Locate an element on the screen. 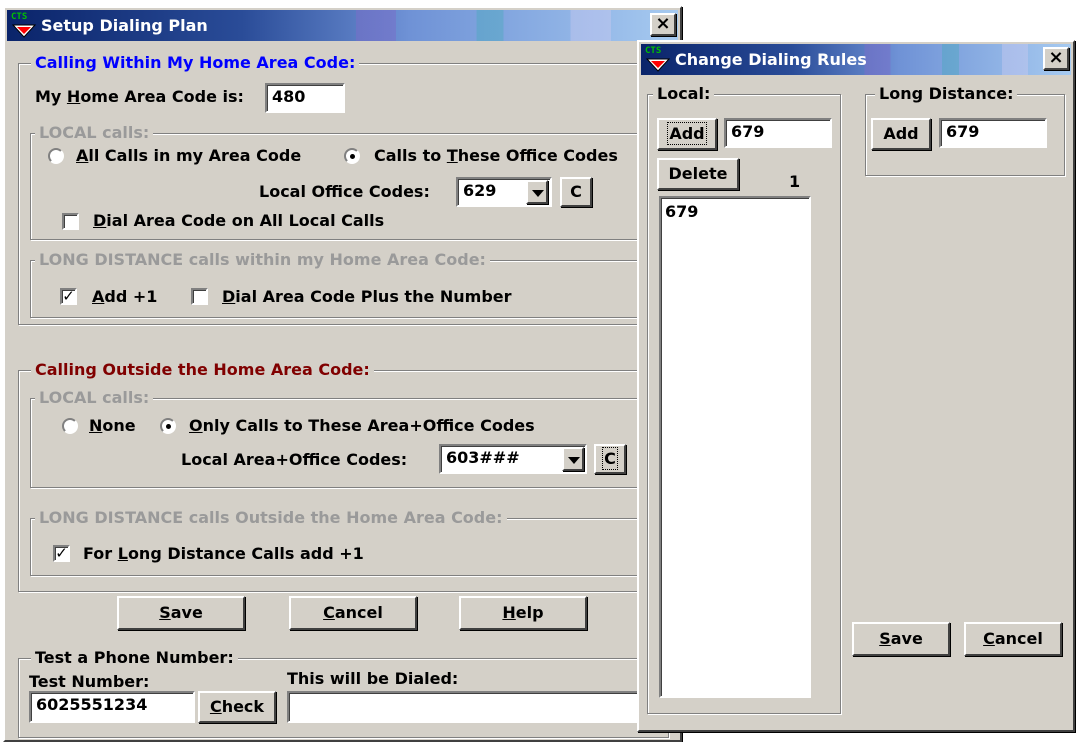 This screenshot has width=1080, height=742. rules-local-legend: Local: is located at coordinates (684, 94).